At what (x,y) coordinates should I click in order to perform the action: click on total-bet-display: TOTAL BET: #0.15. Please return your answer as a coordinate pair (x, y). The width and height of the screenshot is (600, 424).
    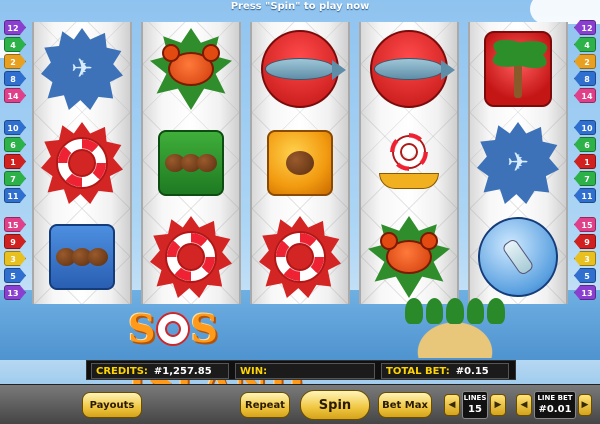
    Looking at the image, I should click on (445, 371).